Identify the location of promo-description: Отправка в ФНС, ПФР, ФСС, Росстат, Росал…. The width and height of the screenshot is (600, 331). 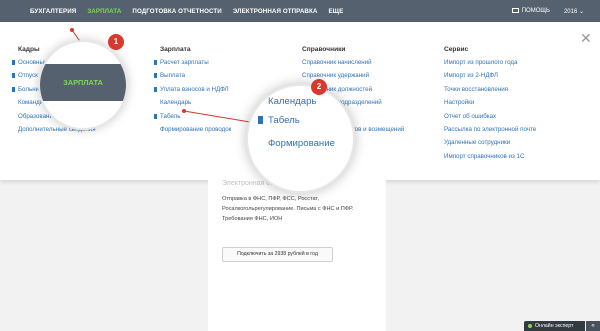
(302, 209).